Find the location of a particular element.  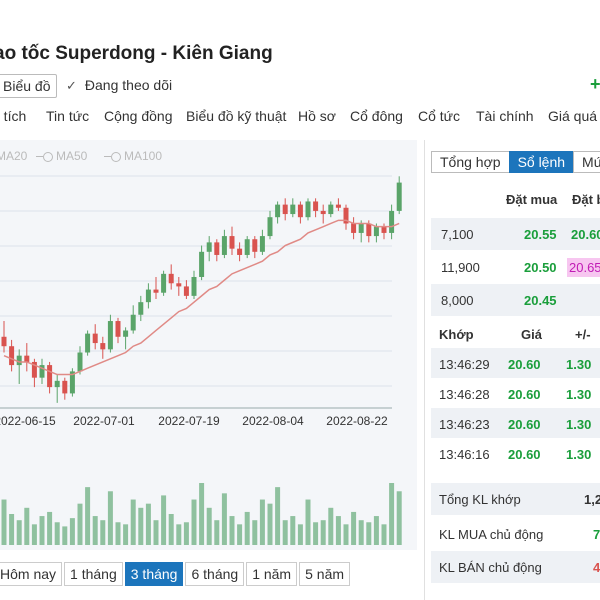

chart-button: Biểu đồ is located at coordinates (29, 86).